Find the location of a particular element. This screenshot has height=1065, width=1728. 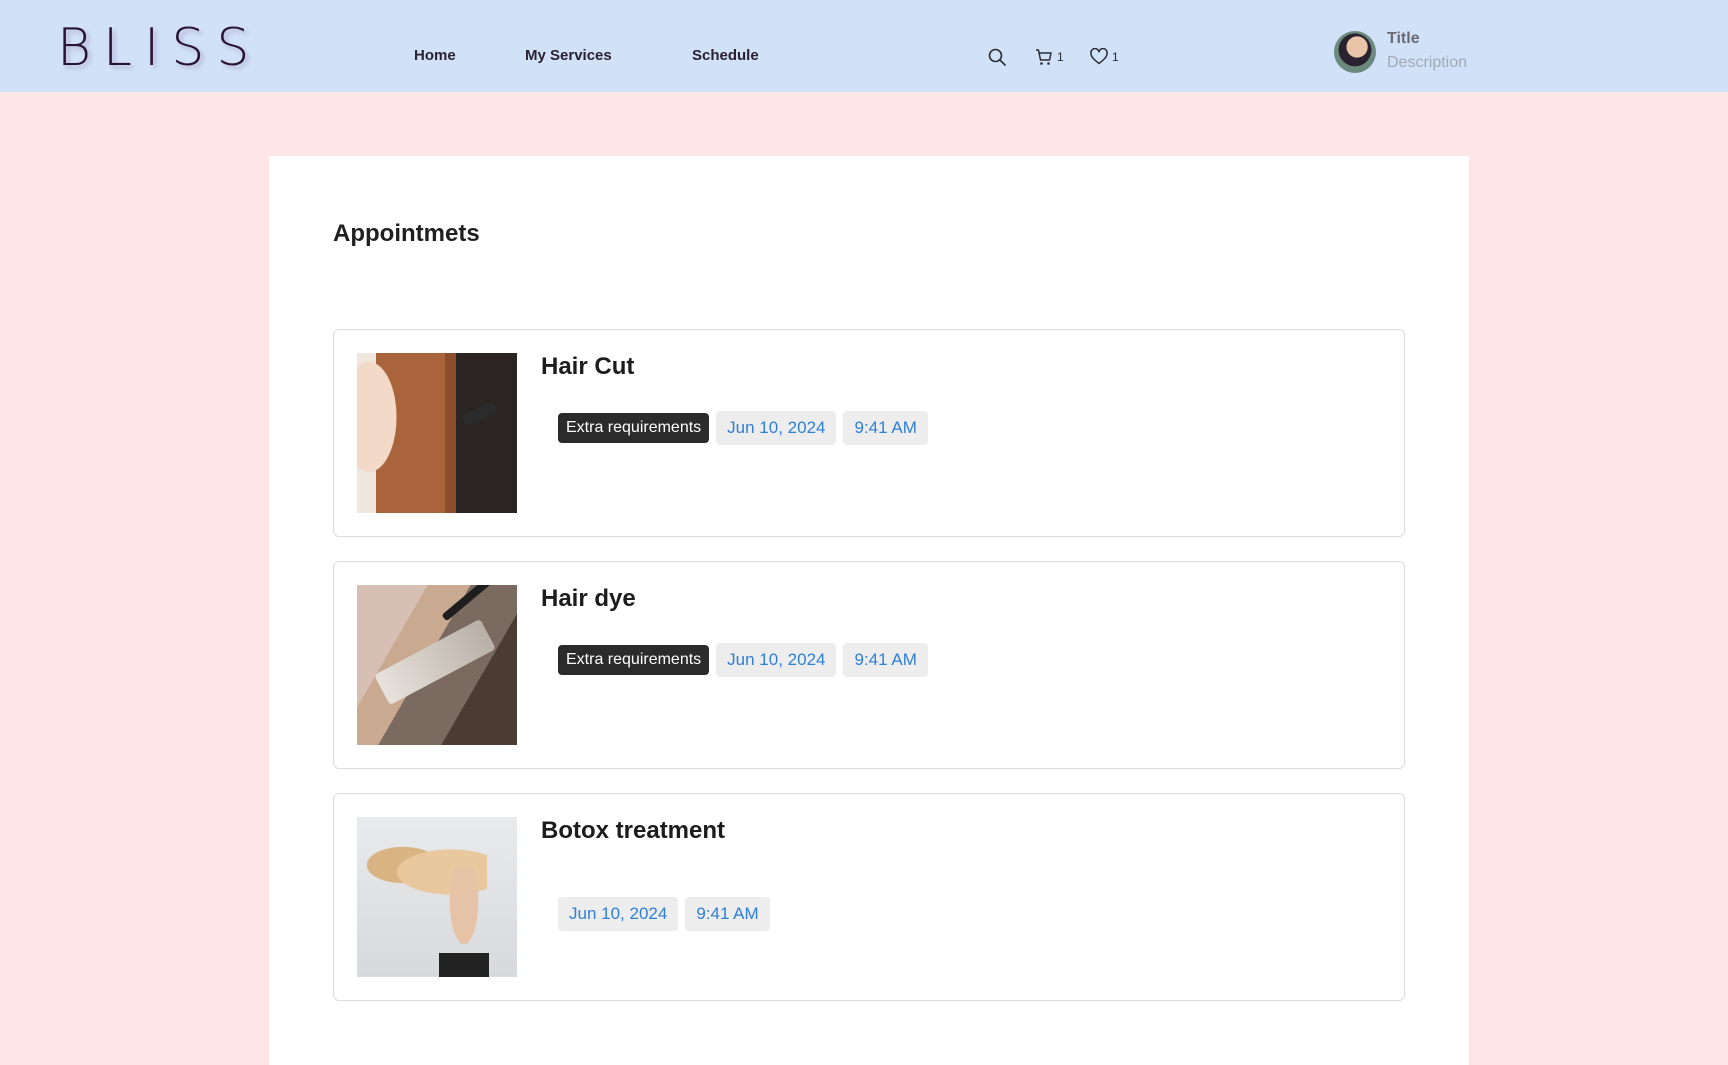

nav-schedule: Schedule is located at coordinates (725, 55).